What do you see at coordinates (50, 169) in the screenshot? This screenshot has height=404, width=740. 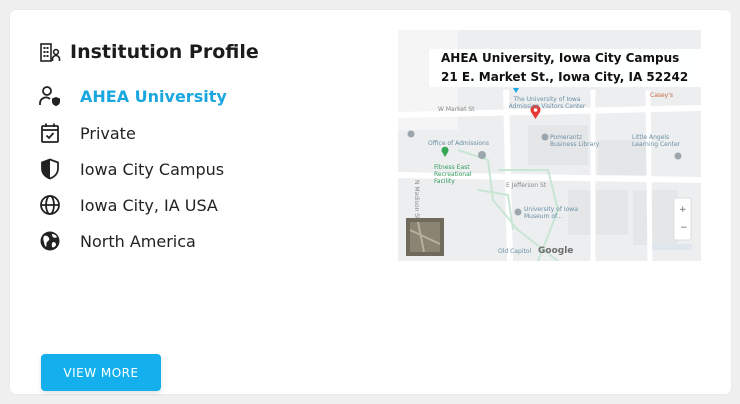 I see `shield-icon` at bounding box center [50, 169].